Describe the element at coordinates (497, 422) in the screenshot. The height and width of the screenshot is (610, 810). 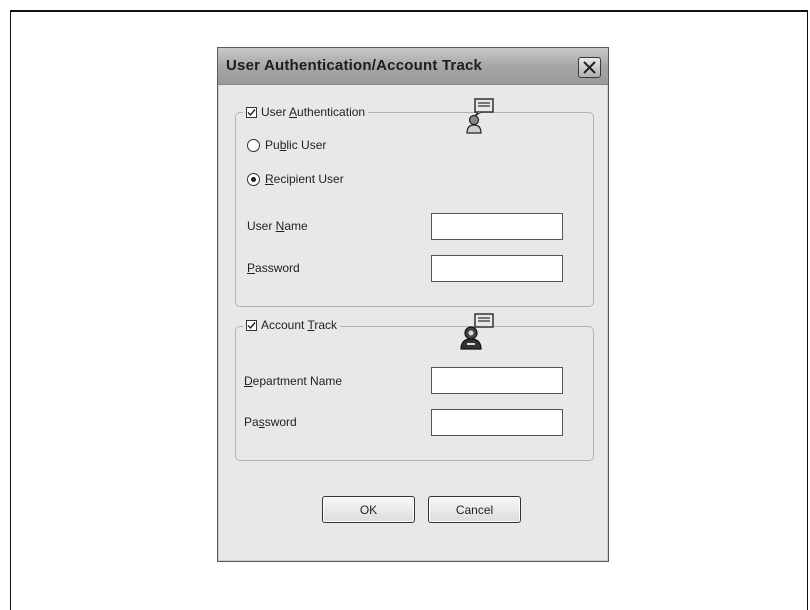
I see `account-password-input` at that location.